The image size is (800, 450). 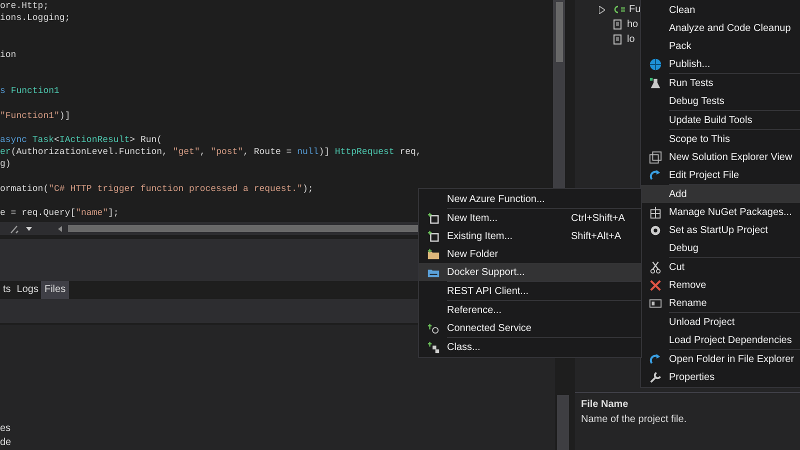 What do you see at coordinates (720, 340) in the screenshot?
I see `menu-item: Load Project Dependencies` at bounding box center [720, 340].